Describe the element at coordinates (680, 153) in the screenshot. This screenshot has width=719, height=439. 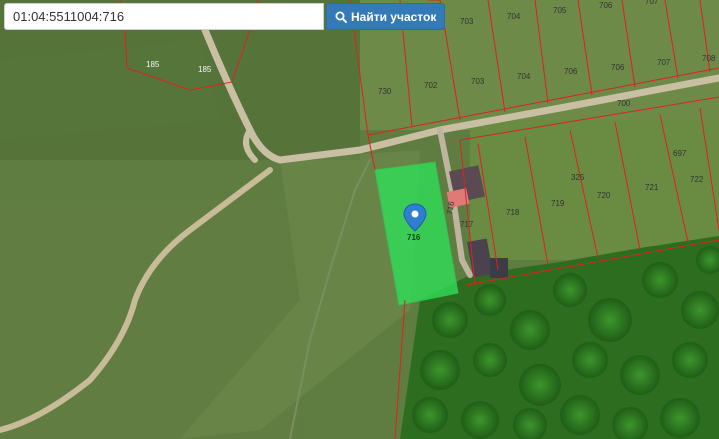
I see `plot-label: 697` at that location.